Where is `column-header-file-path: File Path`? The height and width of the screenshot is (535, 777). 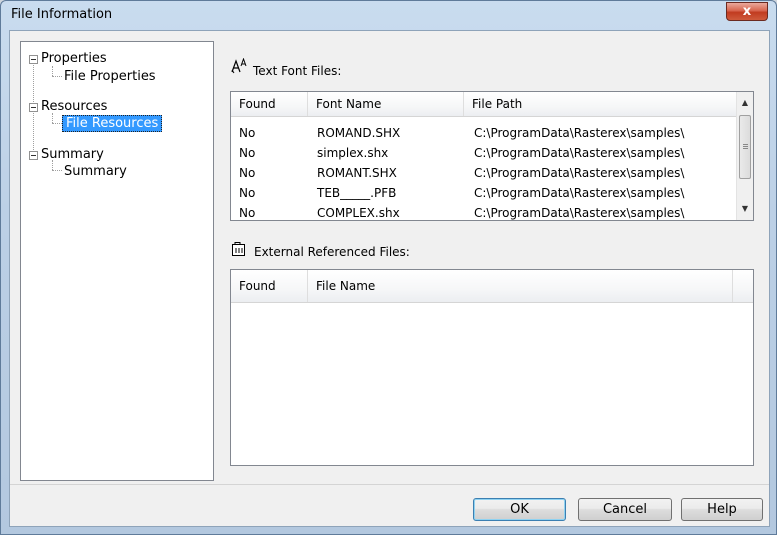
column-header-file-path: File Path is located at coordinates (600, 104).